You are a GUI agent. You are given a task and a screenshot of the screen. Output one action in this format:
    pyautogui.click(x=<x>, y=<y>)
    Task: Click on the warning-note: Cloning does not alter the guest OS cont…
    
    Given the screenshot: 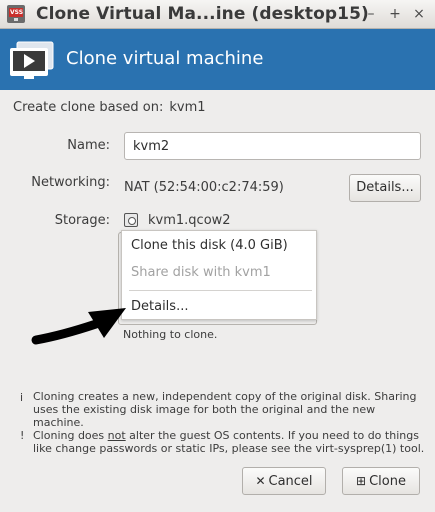 What is the action you would take?
    pyautogui.click(x=230, y=442)
    